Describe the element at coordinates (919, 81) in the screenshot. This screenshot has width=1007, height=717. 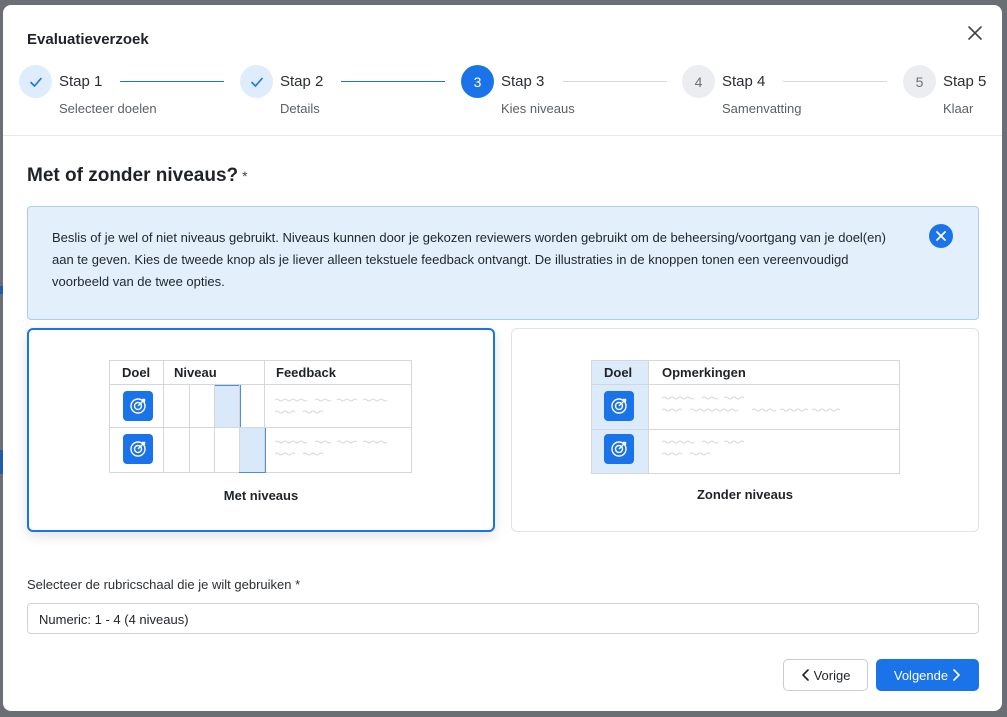
I see `step-number: 5` at that location.